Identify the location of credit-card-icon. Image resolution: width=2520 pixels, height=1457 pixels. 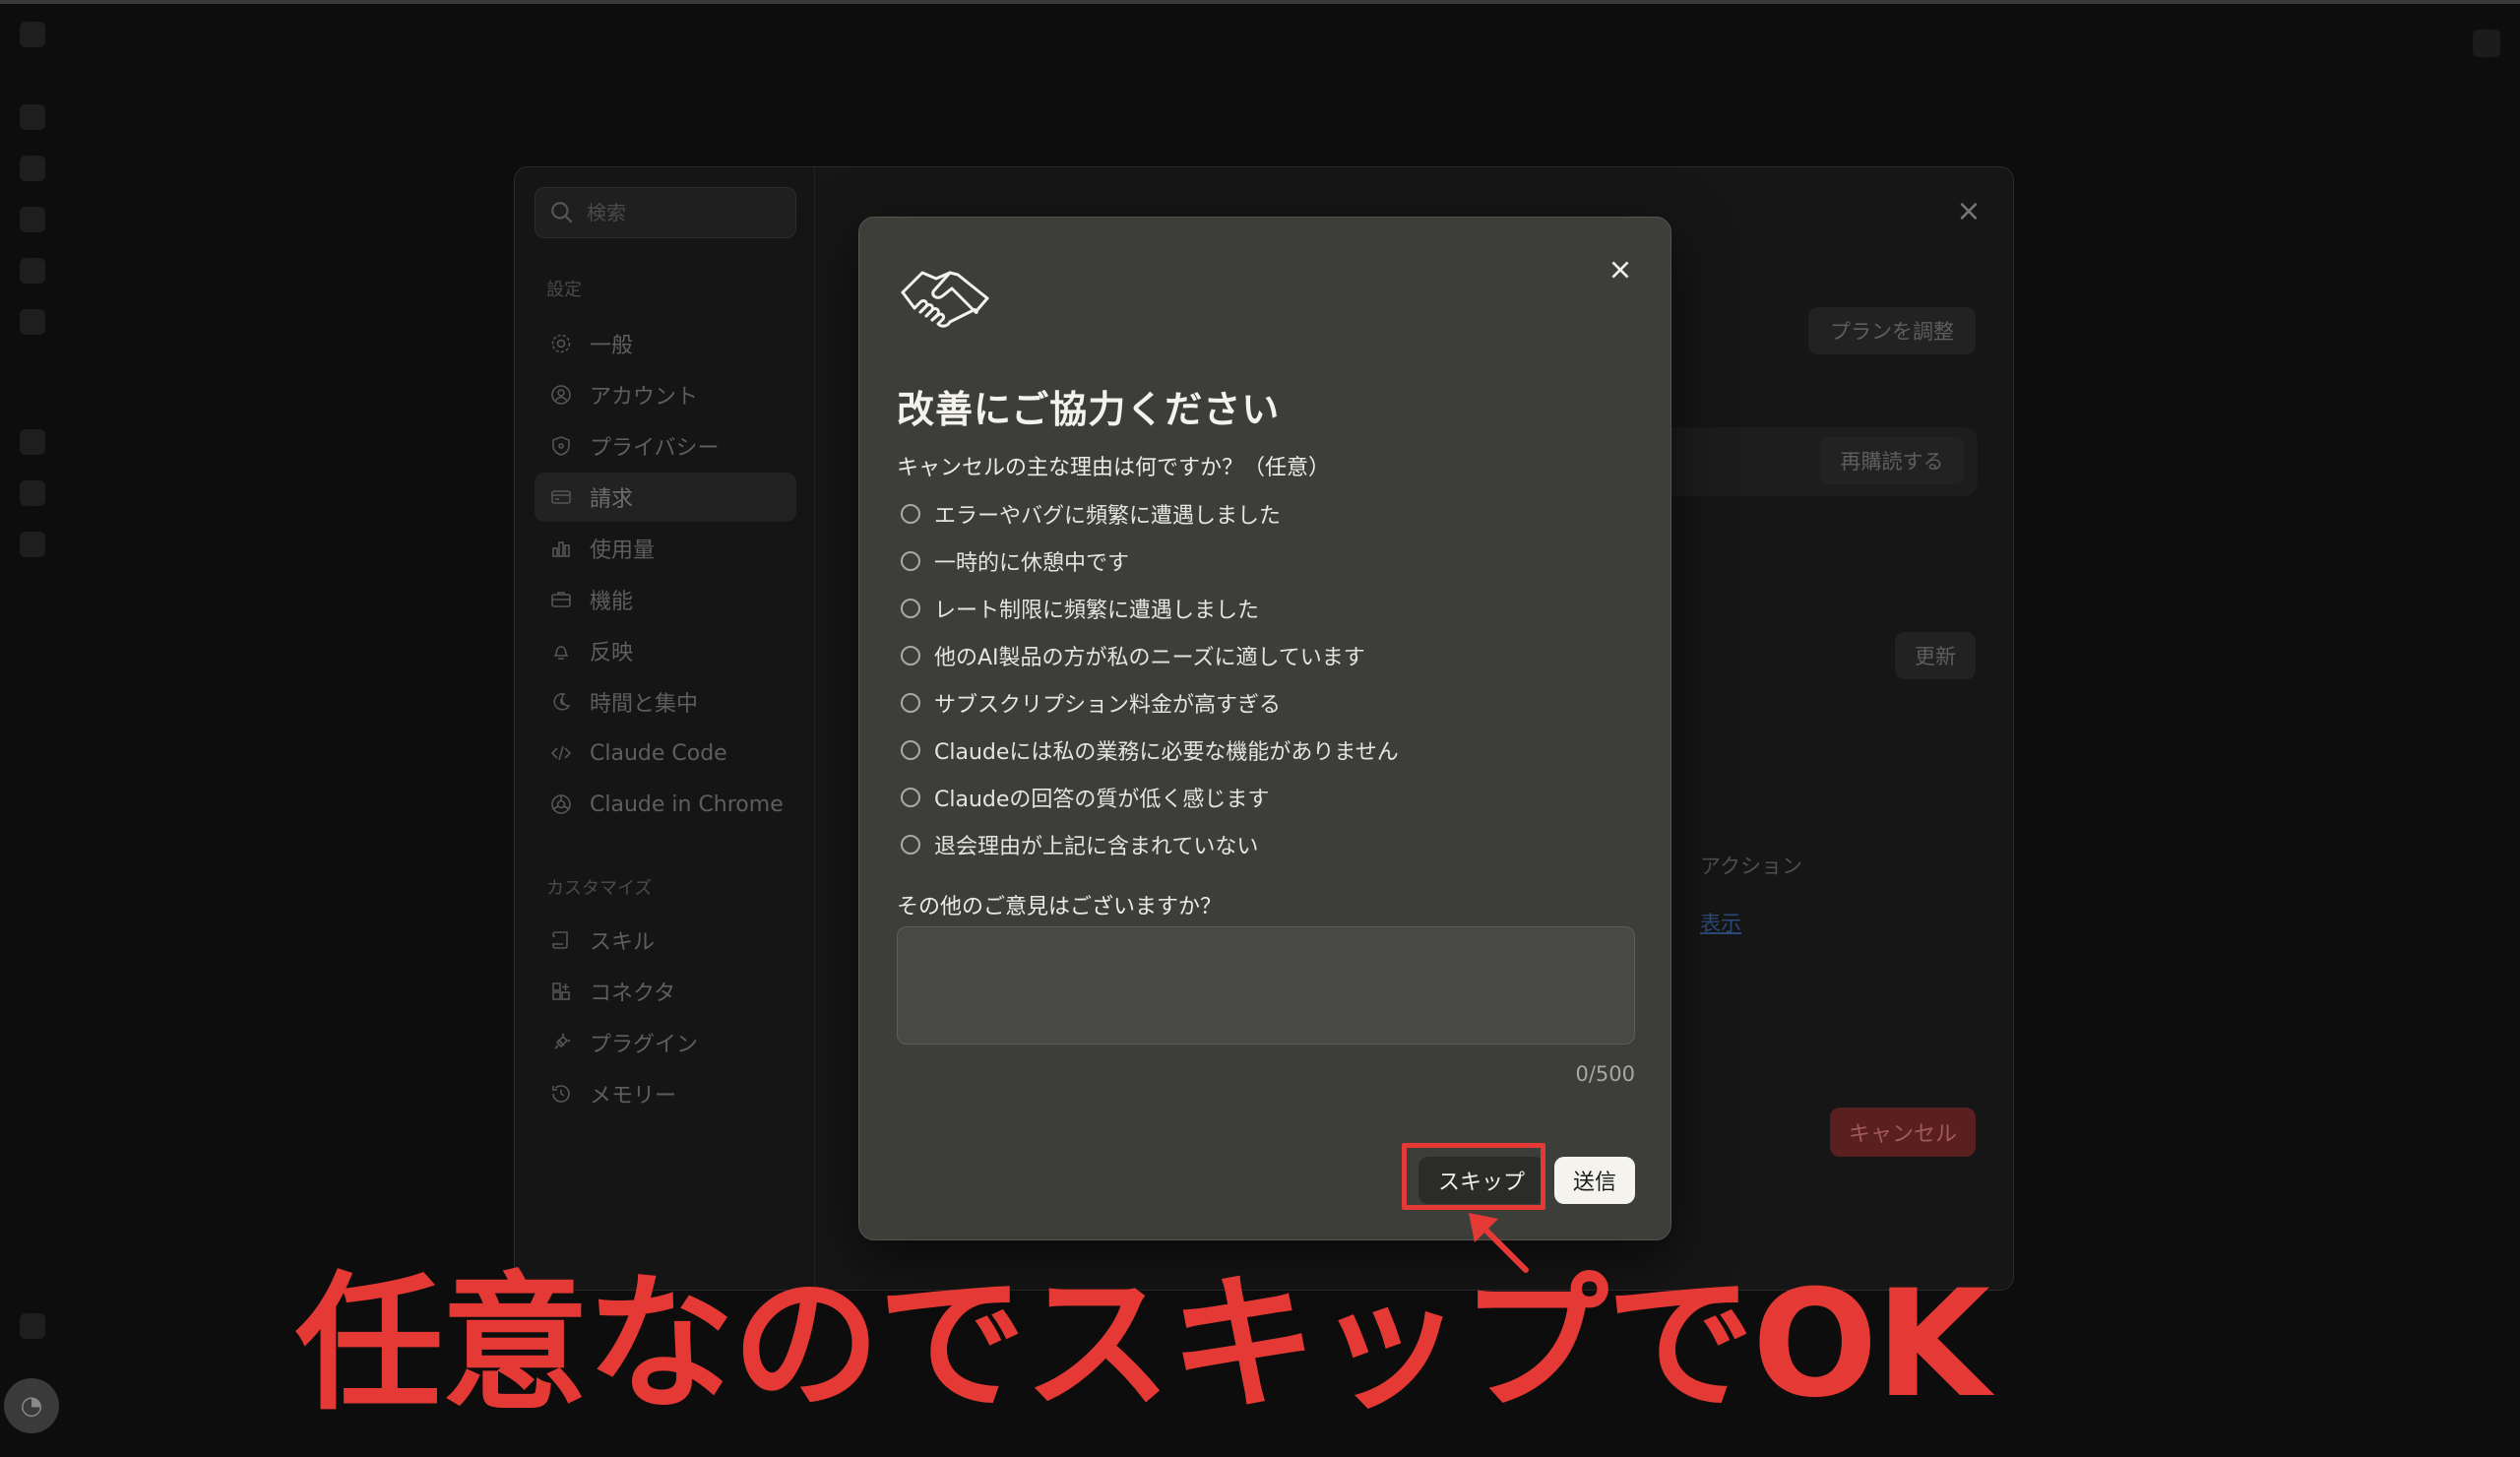
(561, 497).